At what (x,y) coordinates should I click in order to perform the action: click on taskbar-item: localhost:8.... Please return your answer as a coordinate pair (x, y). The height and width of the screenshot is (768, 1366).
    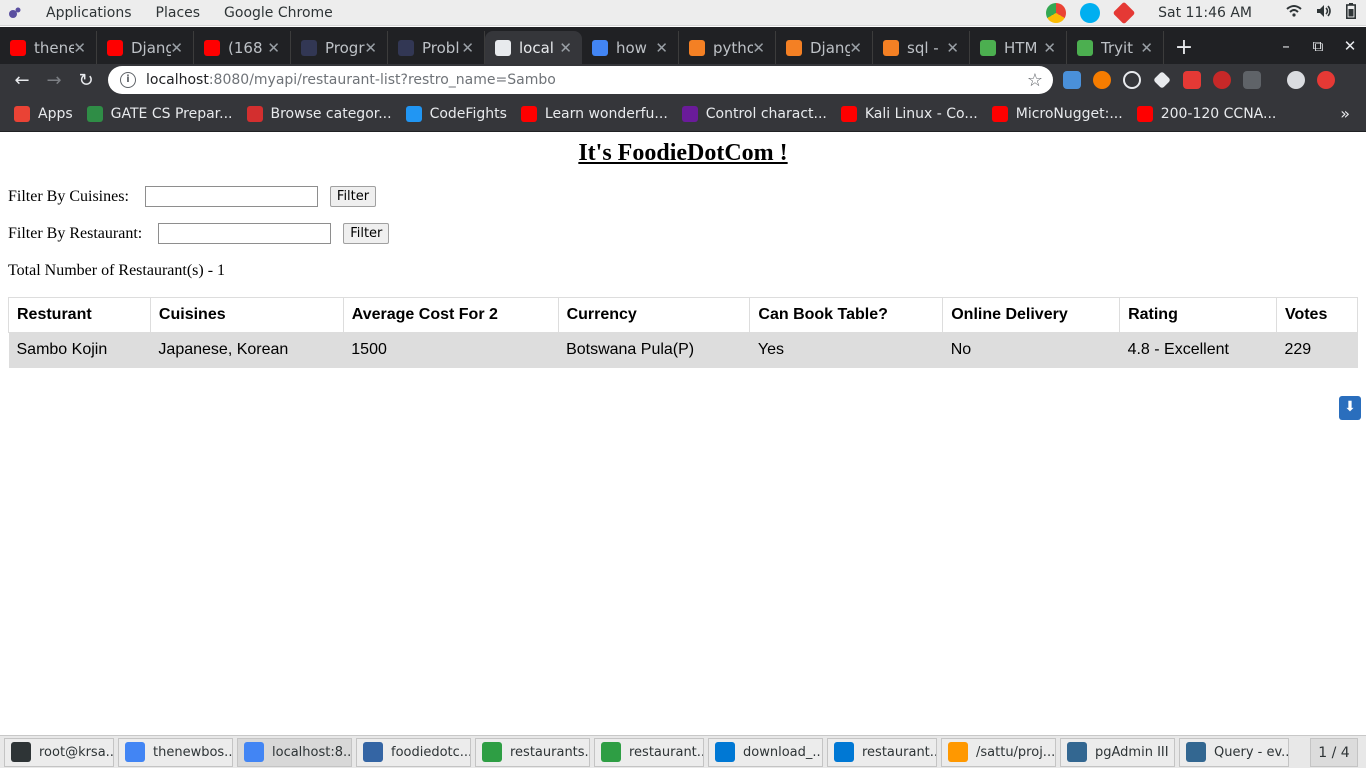
    Looking at the image, I should click on (294, 752).